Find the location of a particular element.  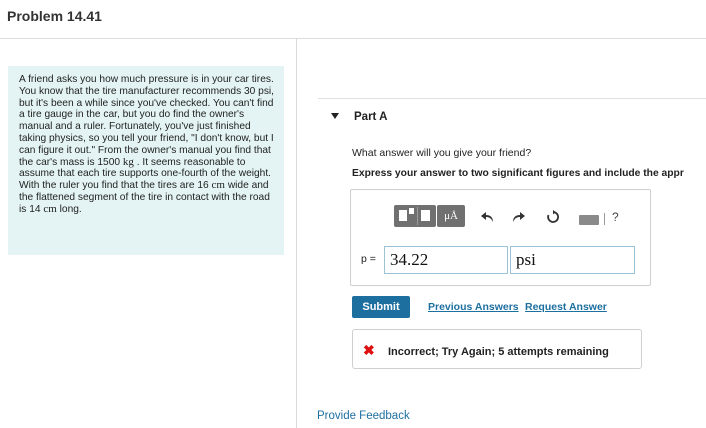

undo-icon is located at coordinates (487, 217).